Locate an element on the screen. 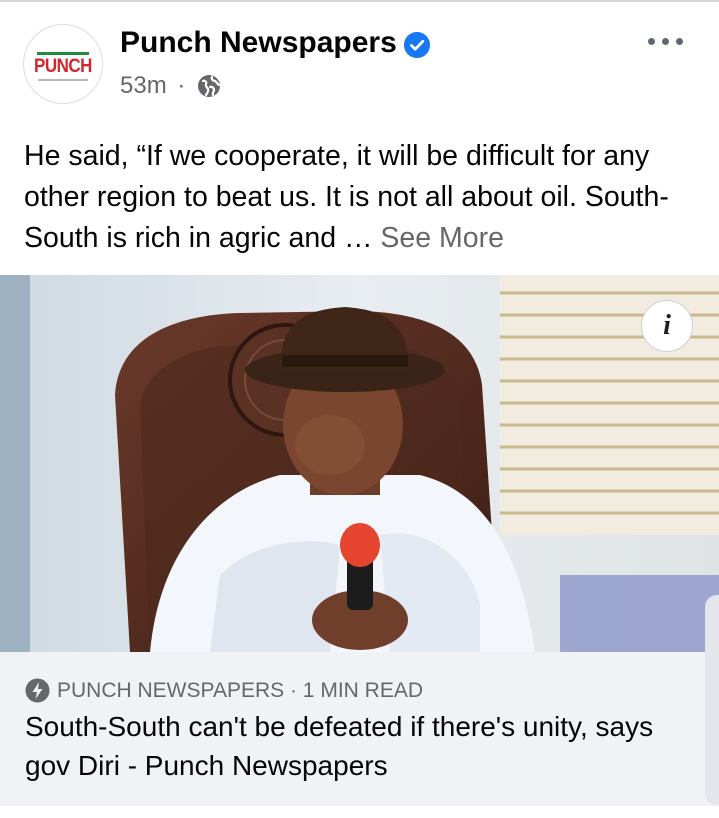 The image size is (719, 818). see-more-link: See More is located at coordinates (442, 238).